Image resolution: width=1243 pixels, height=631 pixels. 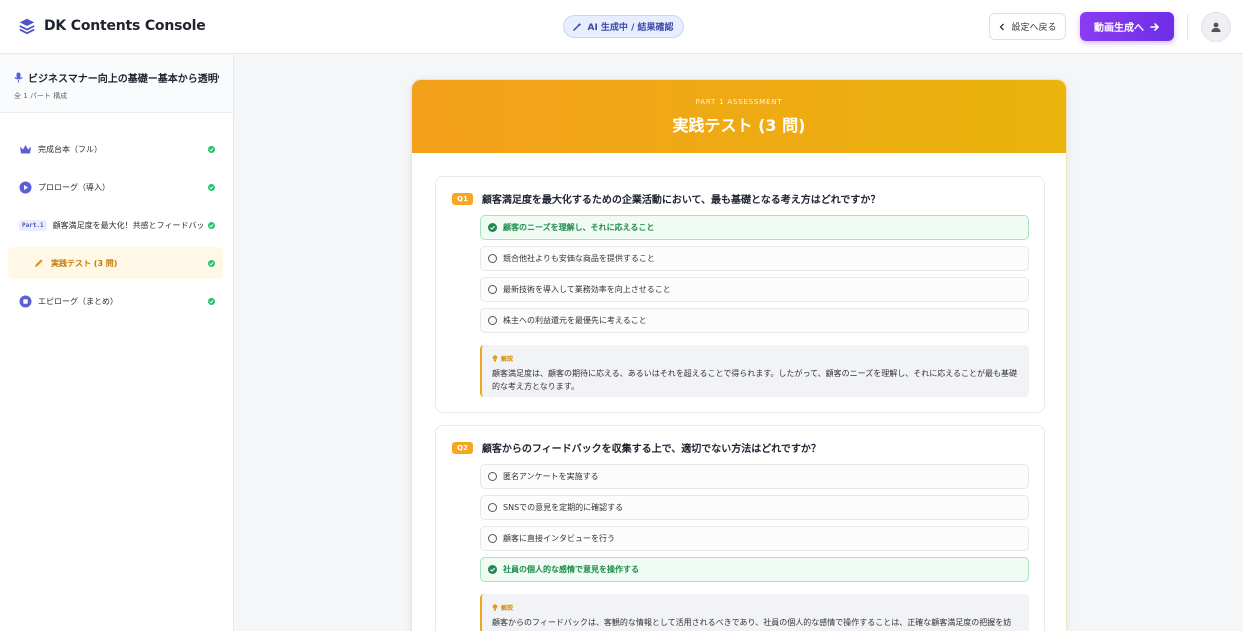 What do you see at coordinates (651, 449) in the screenshot?
I see `question-text: 顧客からのフィードバックを収集する上で、適切でない方法はどれですか？` at bounding box center [651, 449].